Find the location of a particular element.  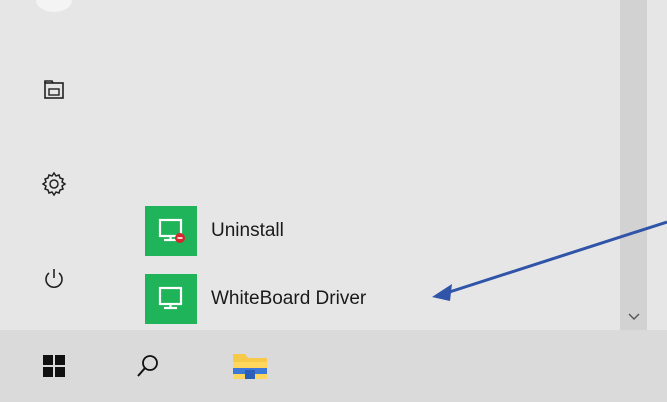

settings-button is located at coordinates (54, 184).